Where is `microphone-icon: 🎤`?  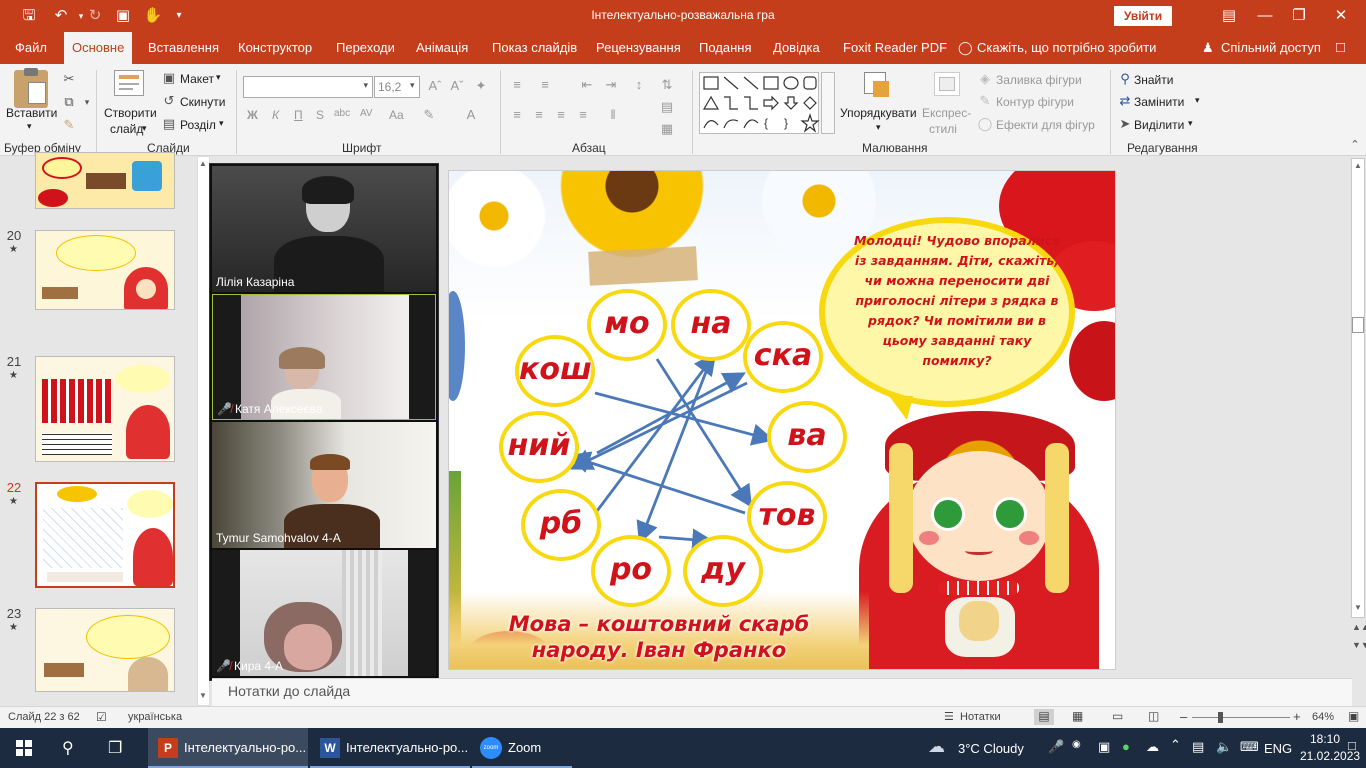 microphone-icon: 🎤 is located at coordinates (1056, 747).